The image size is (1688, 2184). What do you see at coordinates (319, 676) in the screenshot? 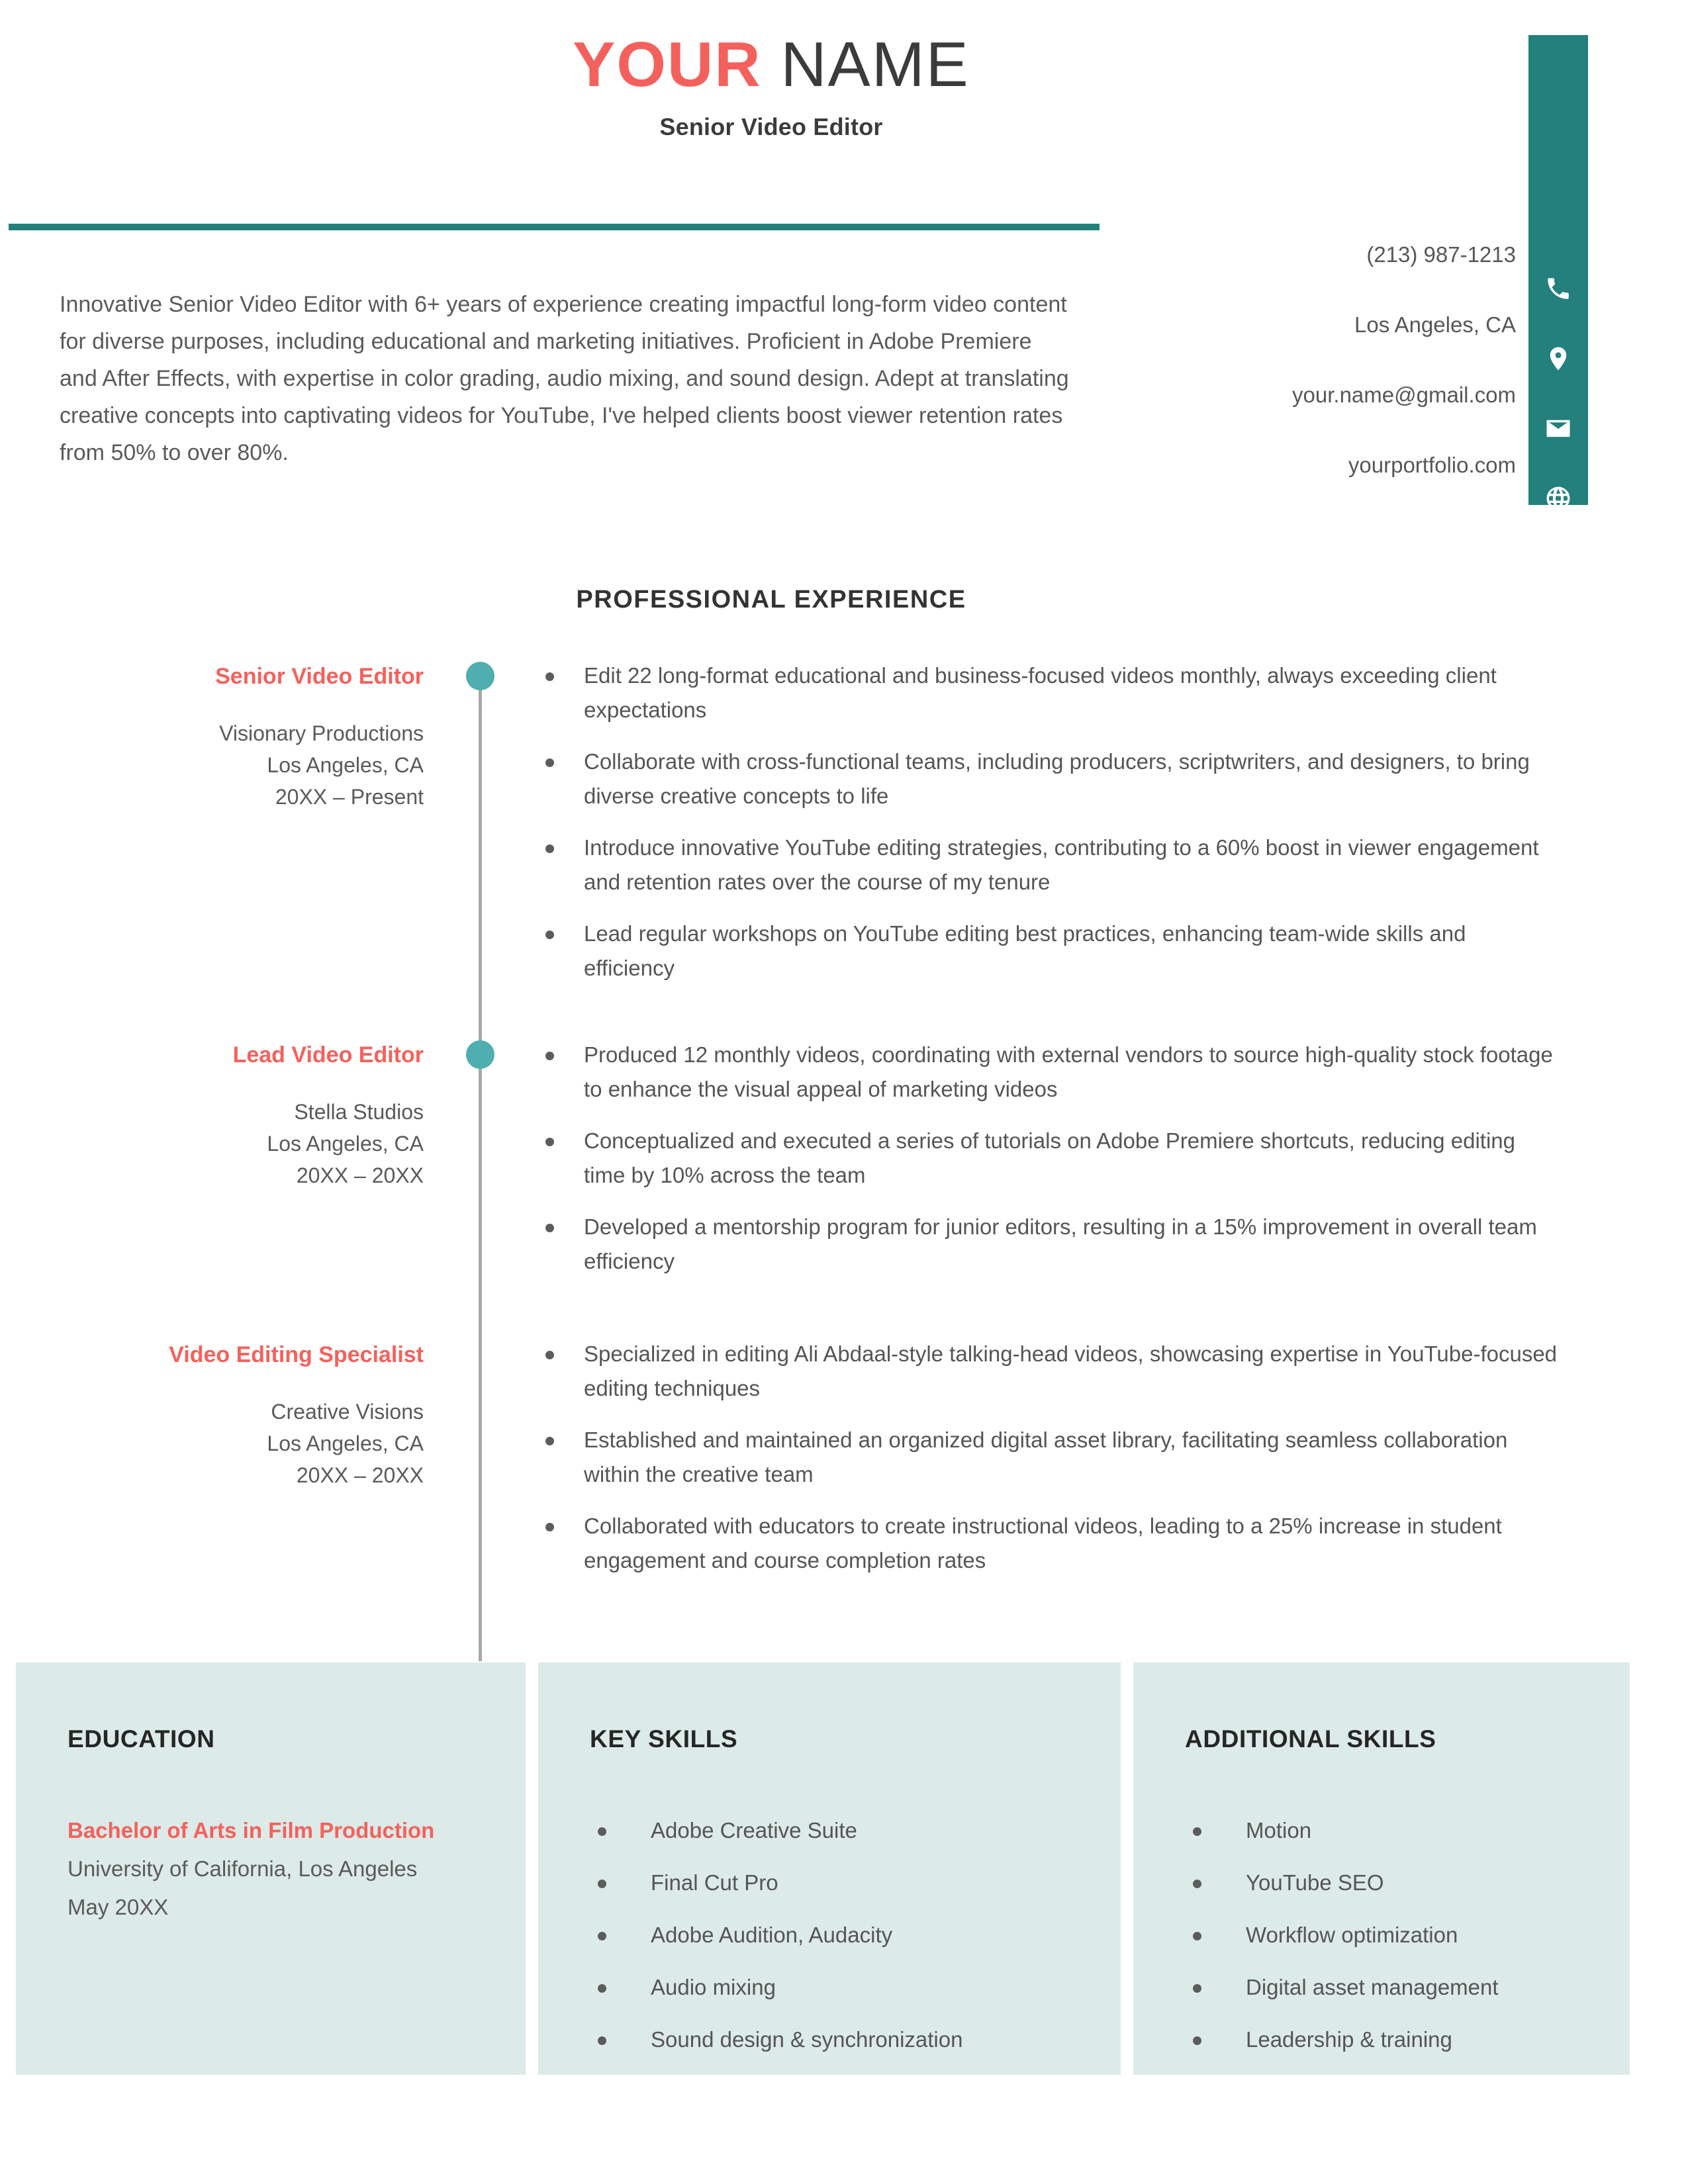
I see `experience-job-title: Senior Video Editor` at bounding box center [319, 676].